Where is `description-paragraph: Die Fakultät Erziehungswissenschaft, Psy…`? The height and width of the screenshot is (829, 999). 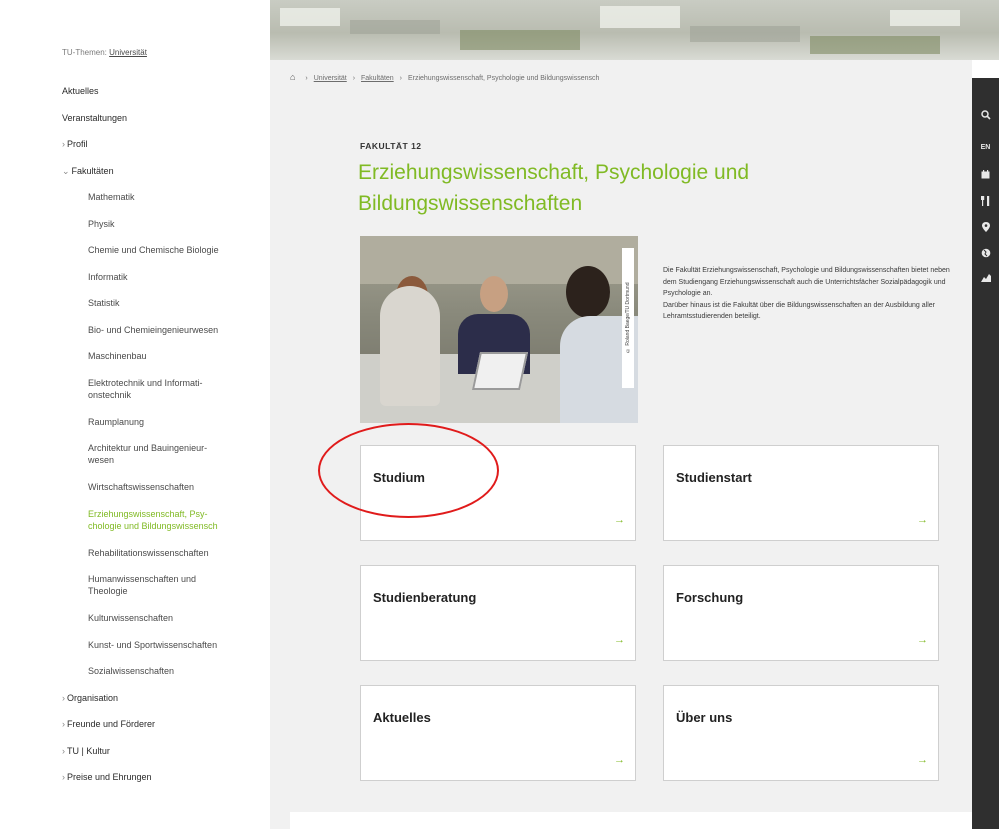
description-paragraph: Die Fakultät Erziehungswissenschaft, Psy… is located at coordinates (806, 282).